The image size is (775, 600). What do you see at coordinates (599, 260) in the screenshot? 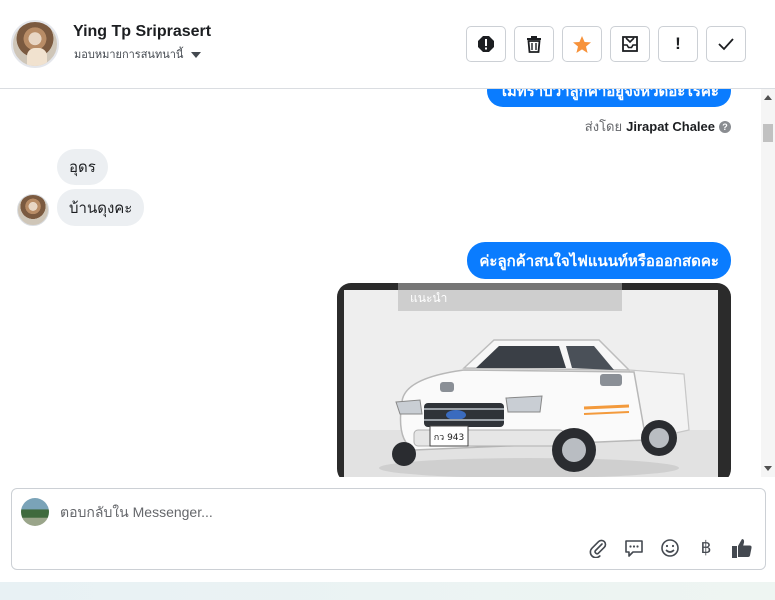
I see `outgoing-message-bubble: ค่ะลูกค้าสนใจไฟแนนท์หรือออกสดคะ` at bounding box center [599, 260].